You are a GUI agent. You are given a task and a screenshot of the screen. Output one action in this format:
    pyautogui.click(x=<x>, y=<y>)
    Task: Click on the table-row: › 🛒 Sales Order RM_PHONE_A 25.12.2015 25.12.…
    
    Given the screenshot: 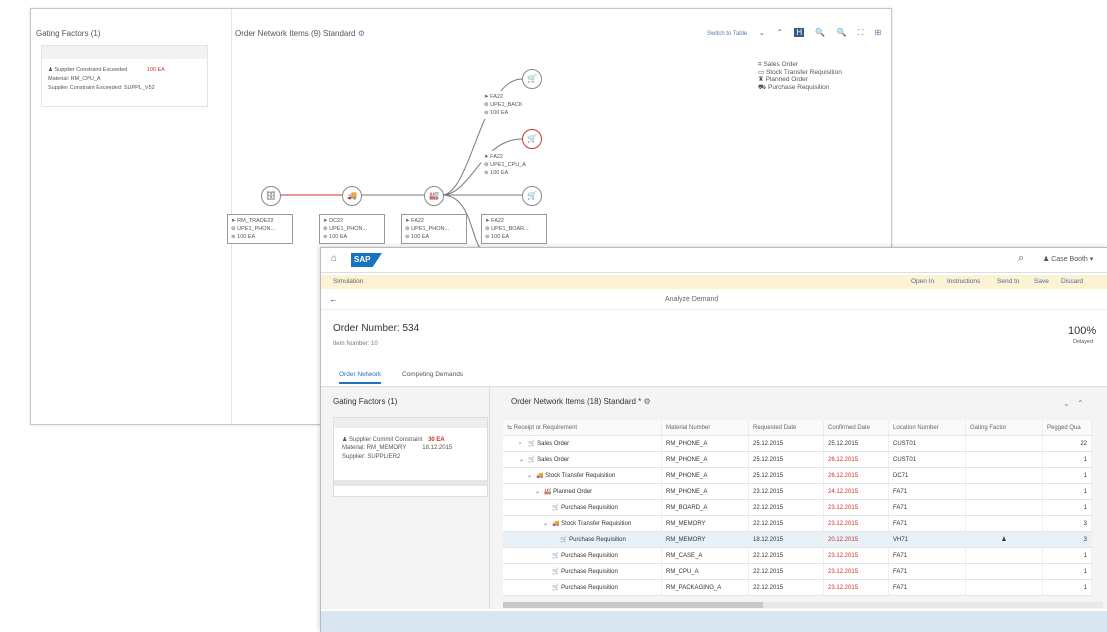 What is the action you would take?
    pyautogui.click(x=797, y=443)
    